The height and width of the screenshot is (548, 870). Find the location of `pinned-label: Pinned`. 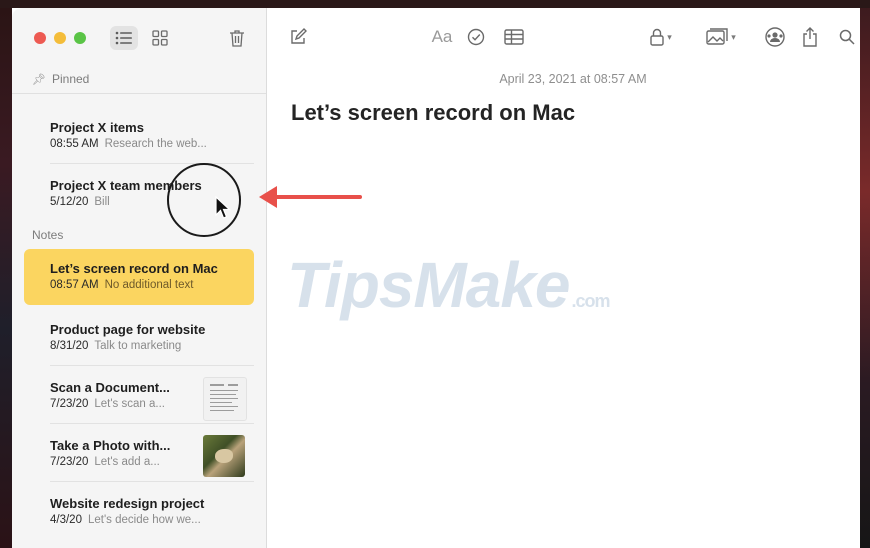

pinned-label: Pinned is located at coordinates (70, 79).